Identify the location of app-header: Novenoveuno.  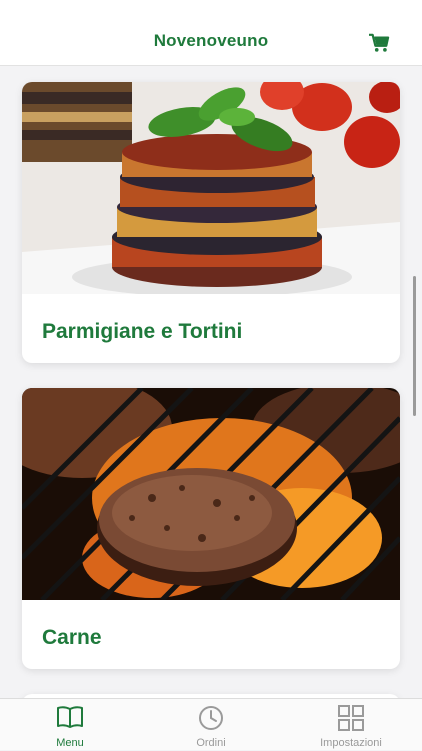
(211, 33).